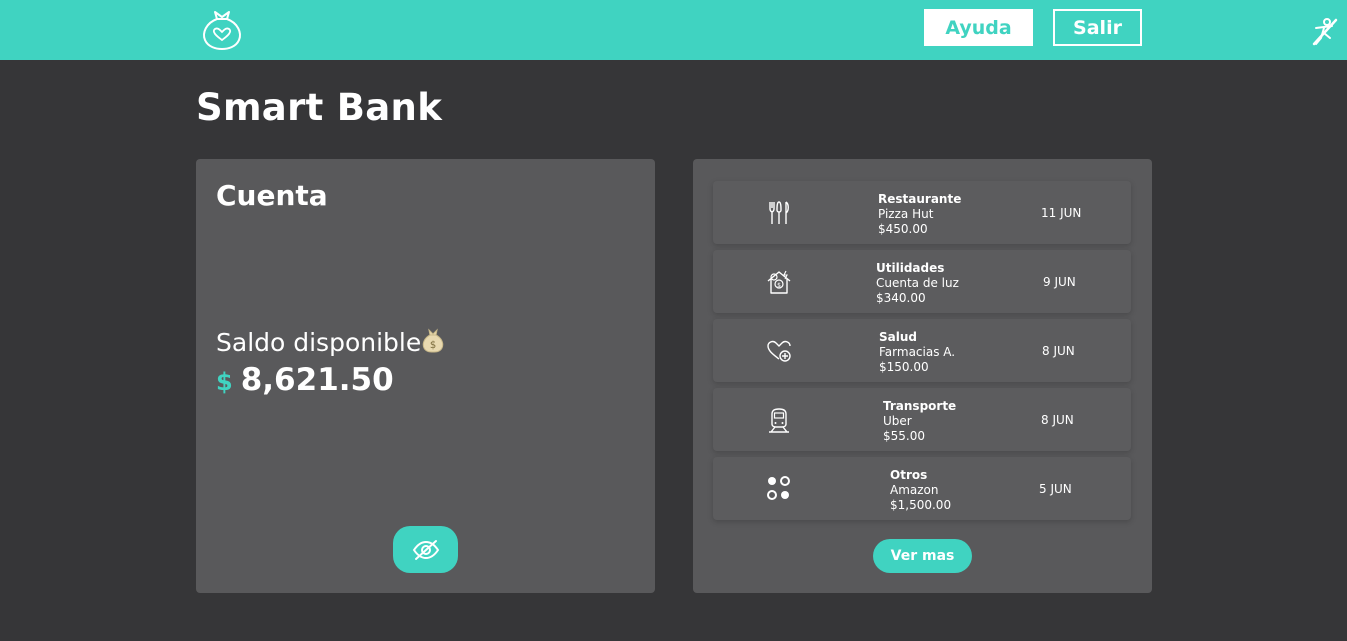  Describe the element at coordinates (920, 199) in the screenshot. I see `transaction-category: Restaurante` at that location.